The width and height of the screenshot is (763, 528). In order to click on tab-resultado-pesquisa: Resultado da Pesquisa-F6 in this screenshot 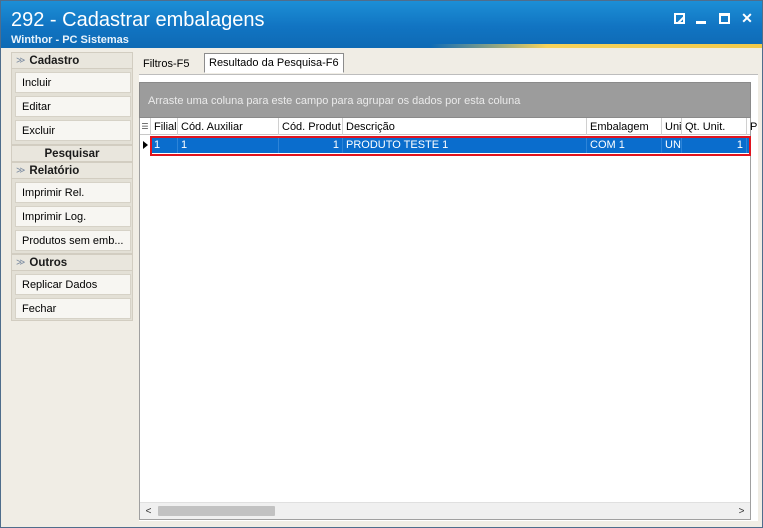, I will do `click(274, 63)`.